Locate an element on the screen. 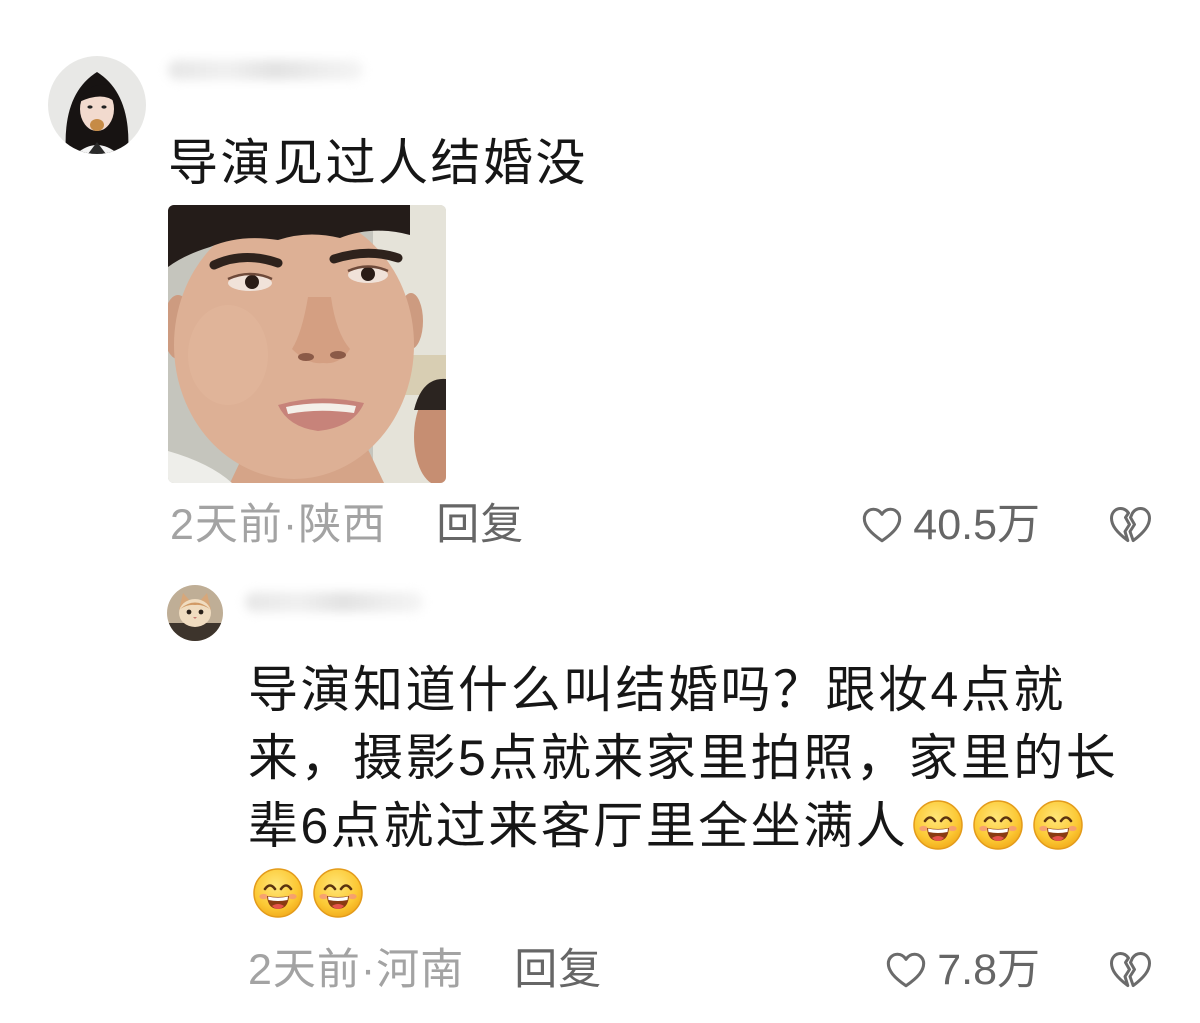  like-button: 40.5万 is located at coordinates (950, 525).